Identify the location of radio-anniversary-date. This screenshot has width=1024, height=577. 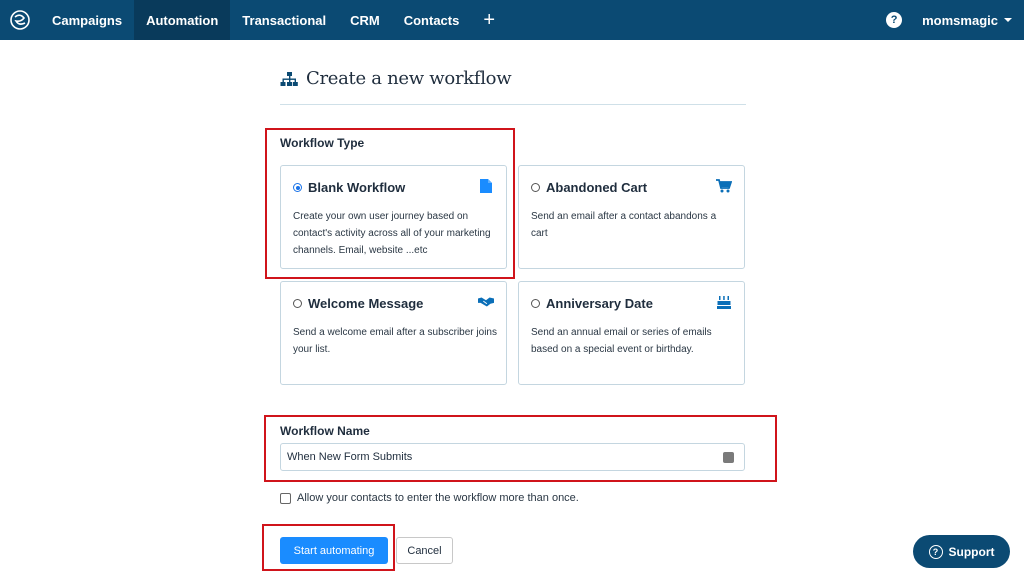
(535, 303).